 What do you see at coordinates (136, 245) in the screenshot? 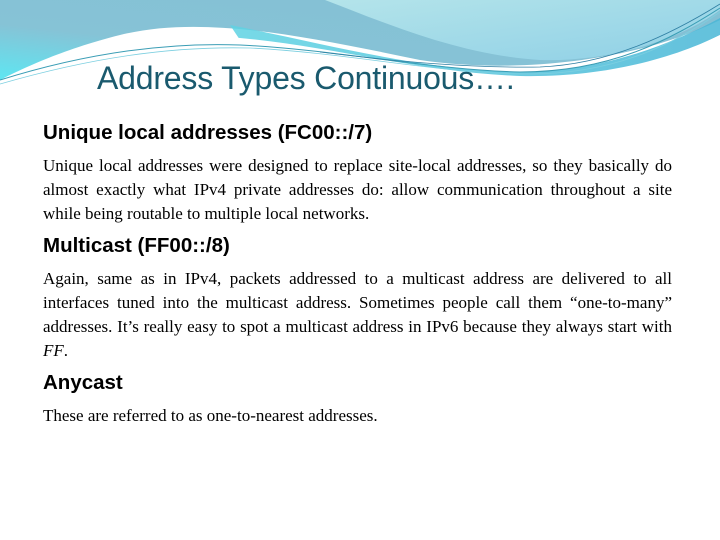
I see `section-heading-multicast: Multicast (FF00::/8)` at bounding box center [136, 245].